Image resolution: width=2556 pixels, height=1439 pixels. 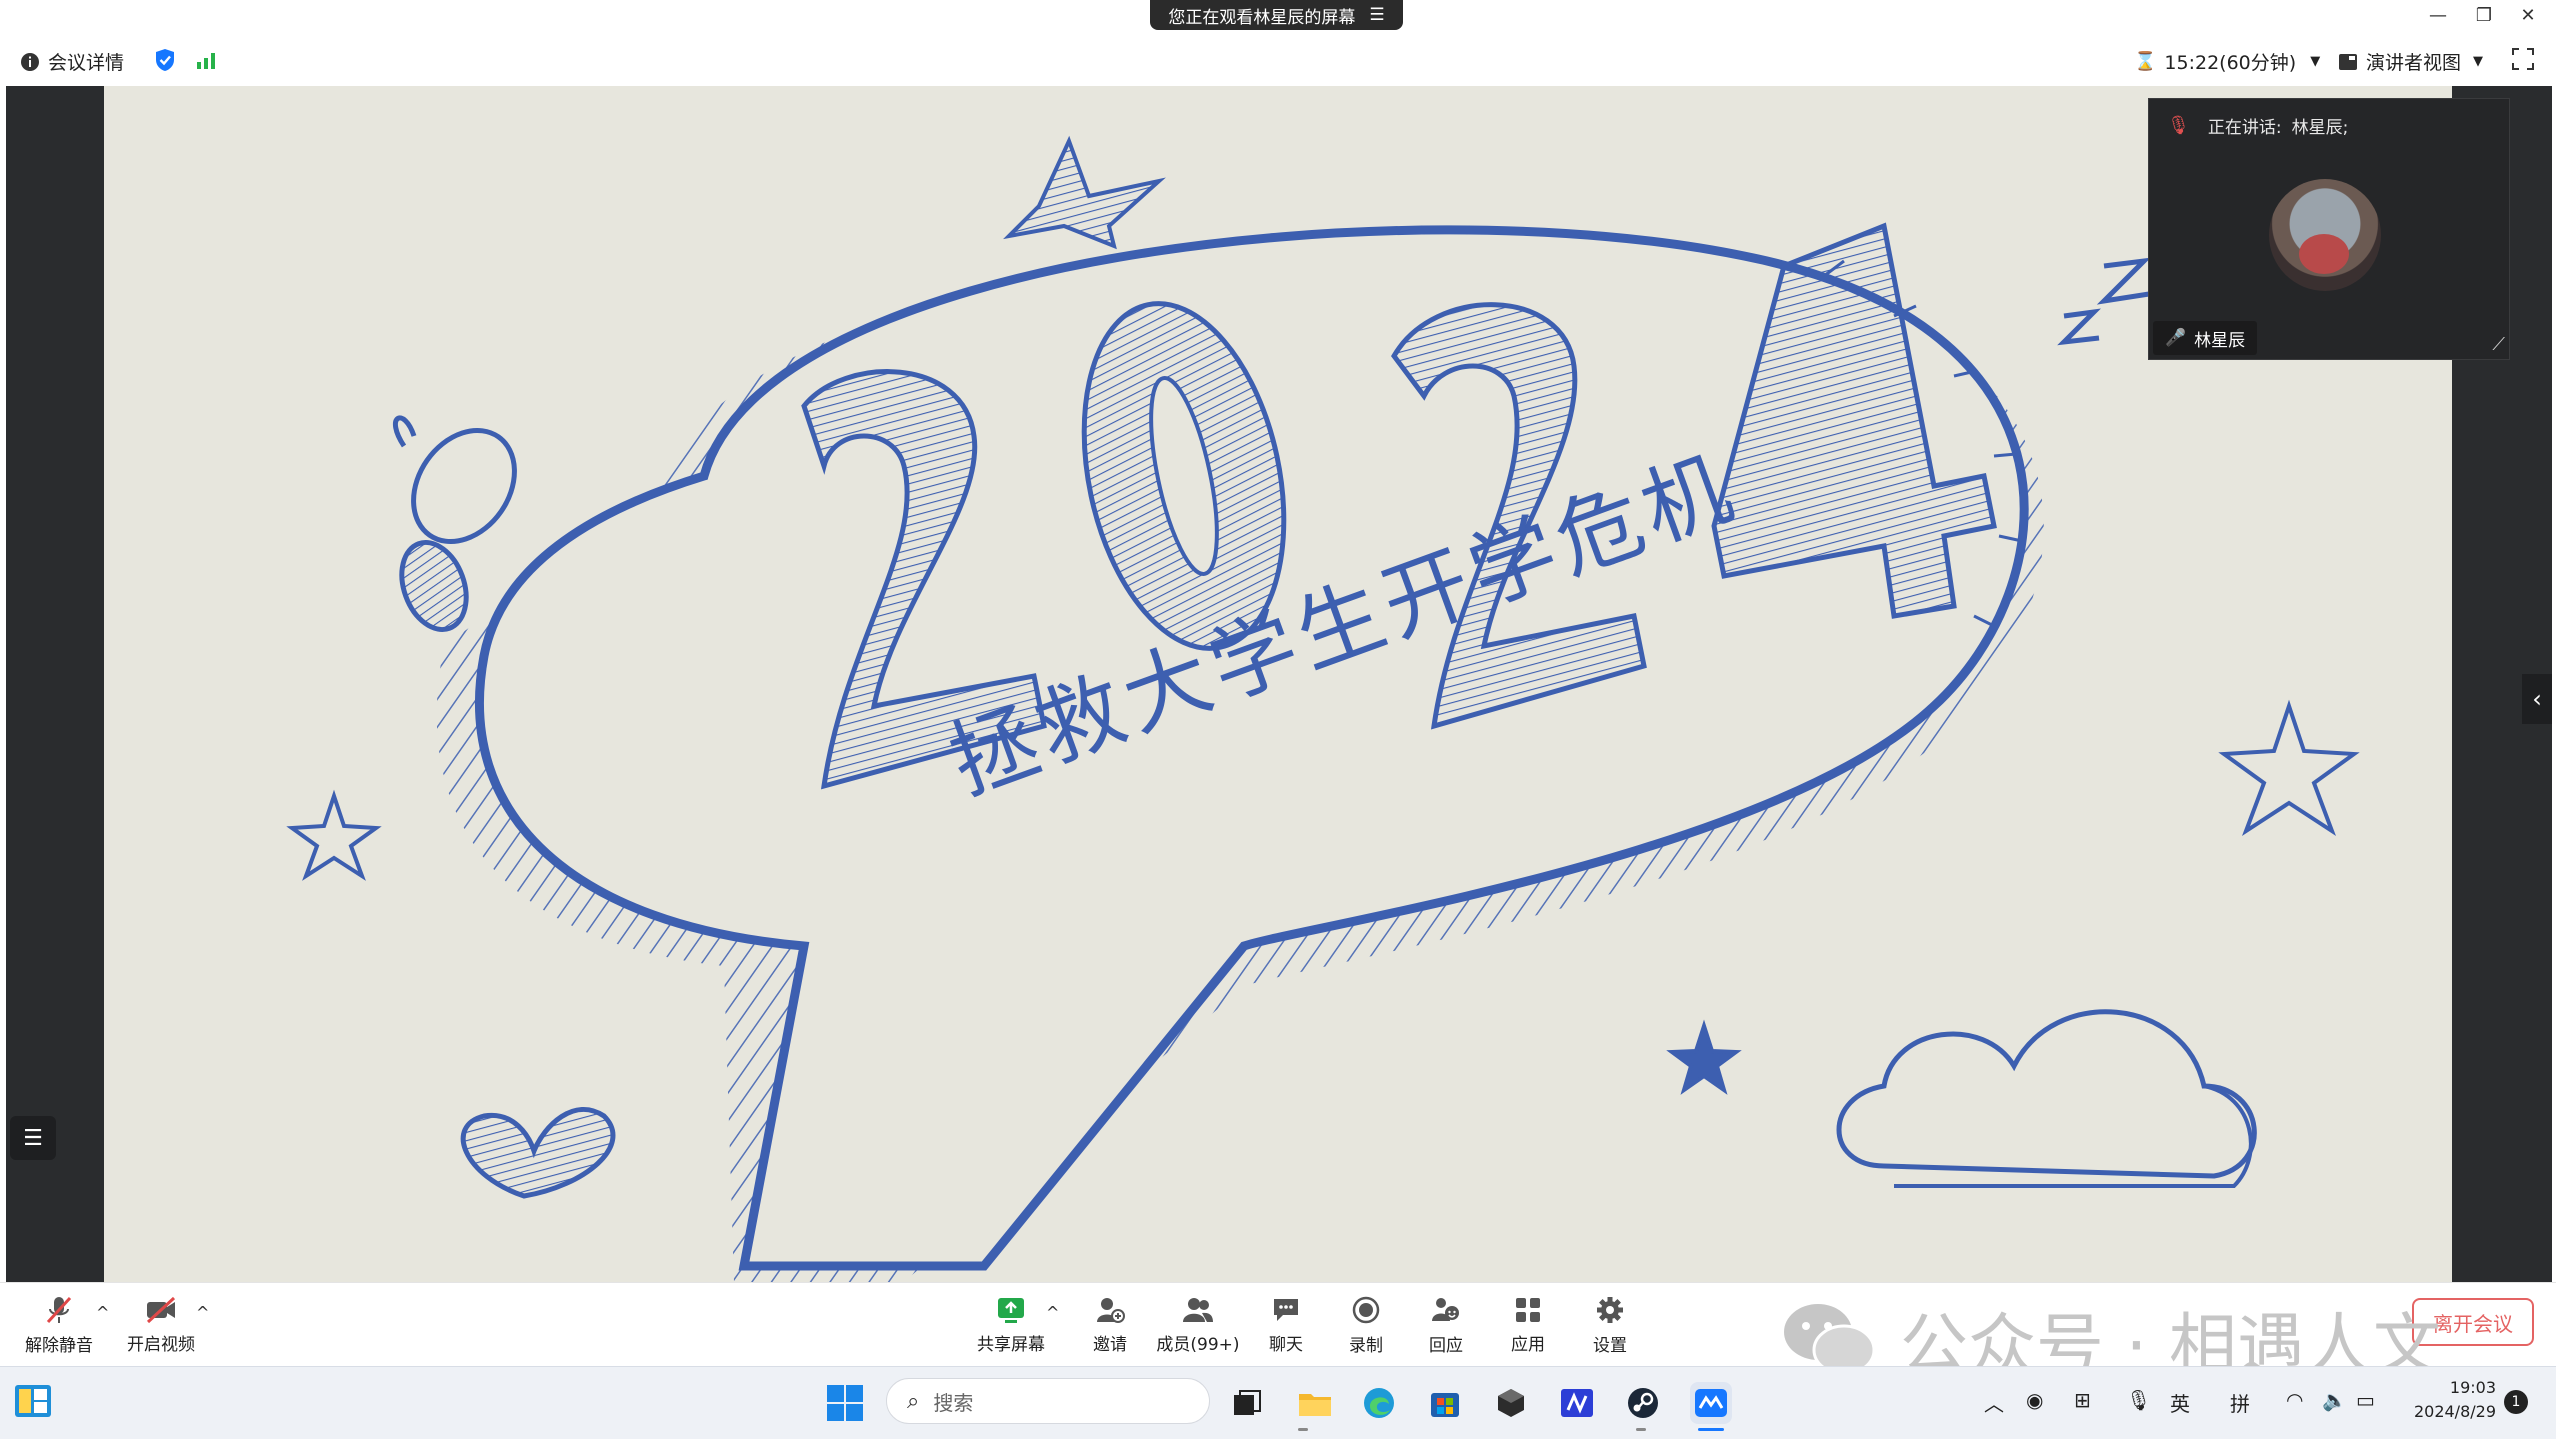 What do you see at coordinates (1110, 1325) in the screenshot?
I see `invite-button: 邀请` at bounding box center [1110, 1325].